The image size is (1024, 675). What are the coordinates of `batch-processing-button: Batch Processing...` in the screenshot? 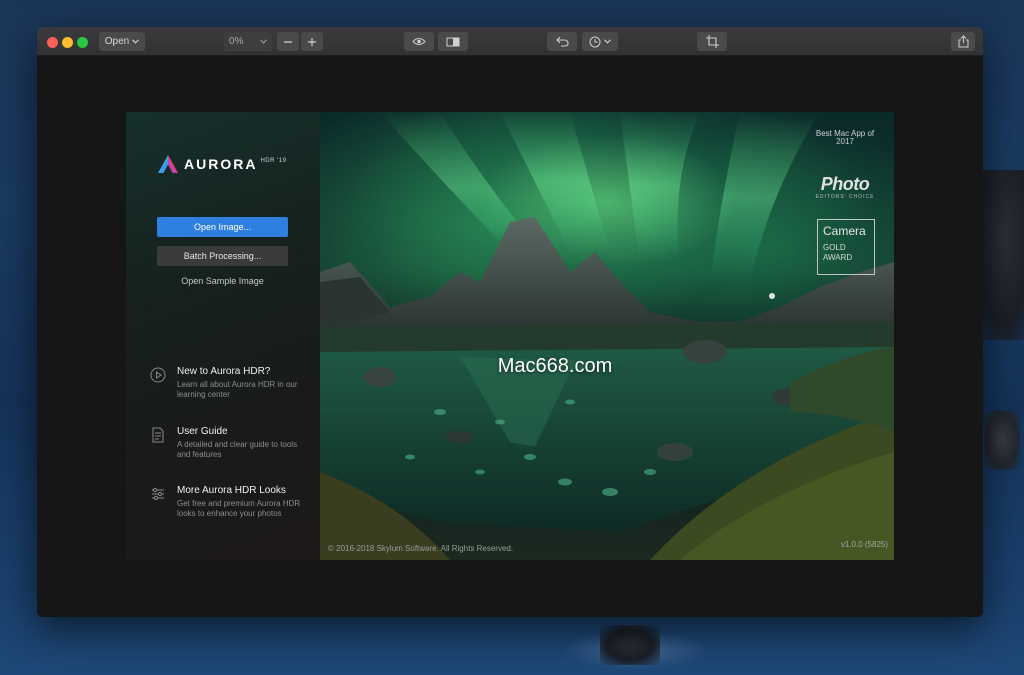 It's located at (222, 256).